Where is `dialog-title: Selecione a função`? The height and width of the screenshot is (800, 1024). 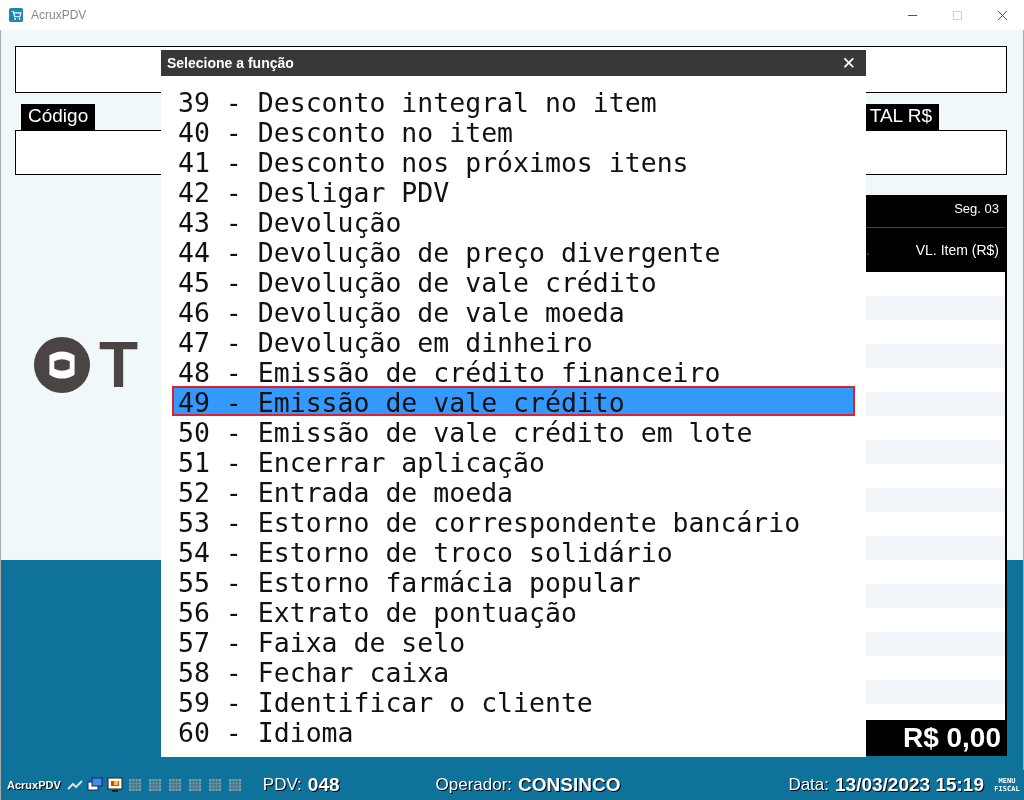
dialog-title: Selecione a função is located at coordinates (230, 63).